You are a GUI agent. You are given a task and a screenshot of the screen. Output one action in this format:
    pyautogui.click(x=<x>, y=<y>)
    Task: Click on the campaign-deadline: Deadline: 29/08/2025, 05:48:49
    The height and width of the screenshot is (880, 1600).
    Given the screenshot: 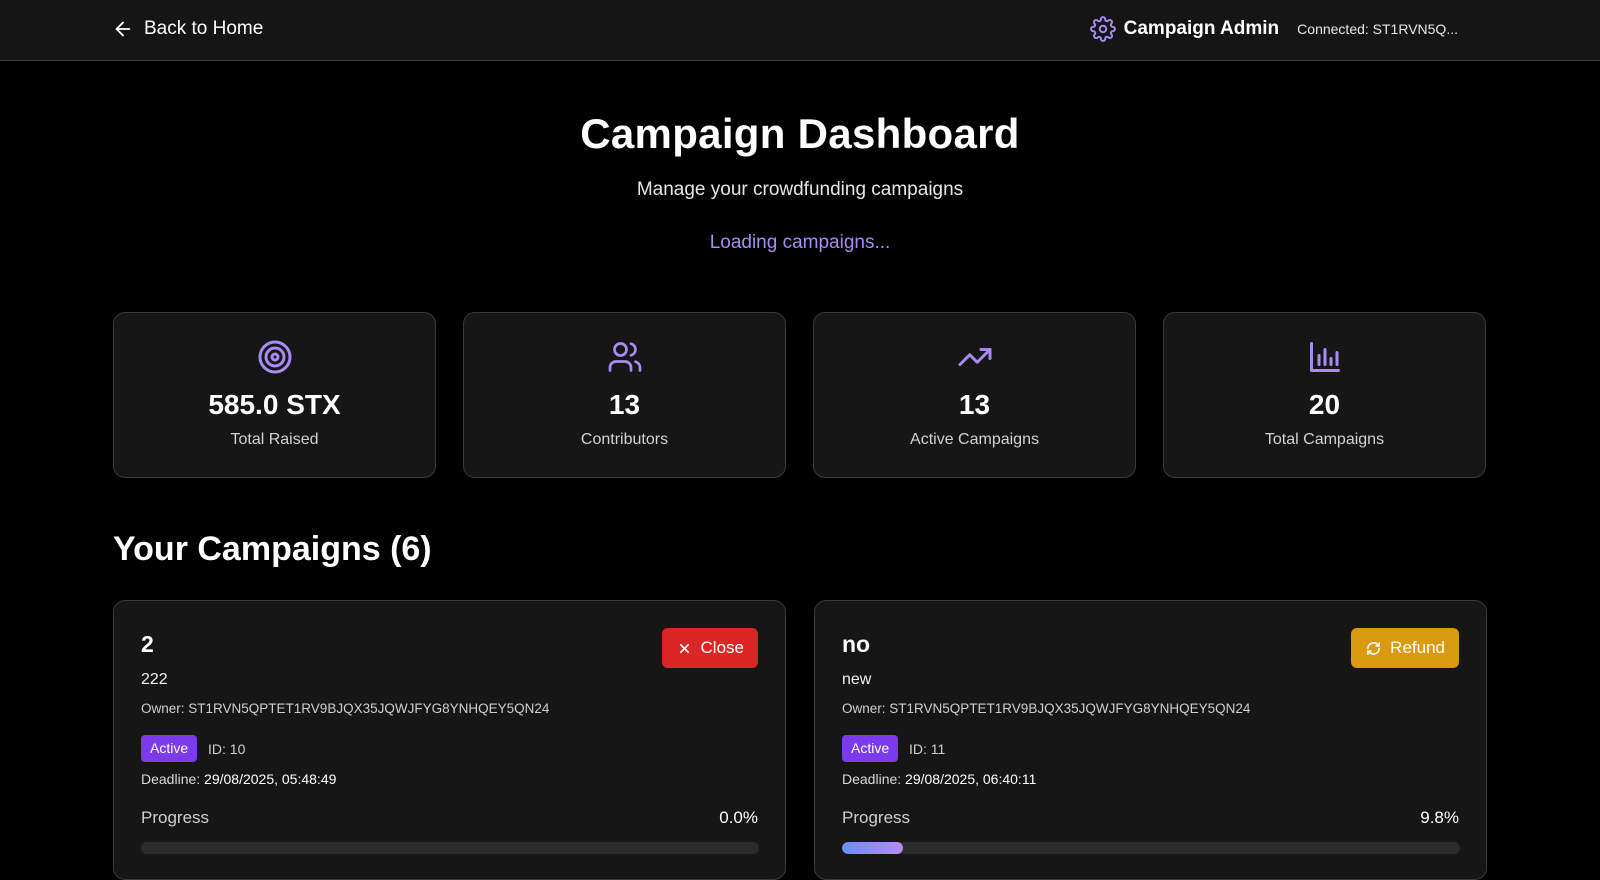 What is the action you would take?
    pyautogui.click(x=238, y=779)
    